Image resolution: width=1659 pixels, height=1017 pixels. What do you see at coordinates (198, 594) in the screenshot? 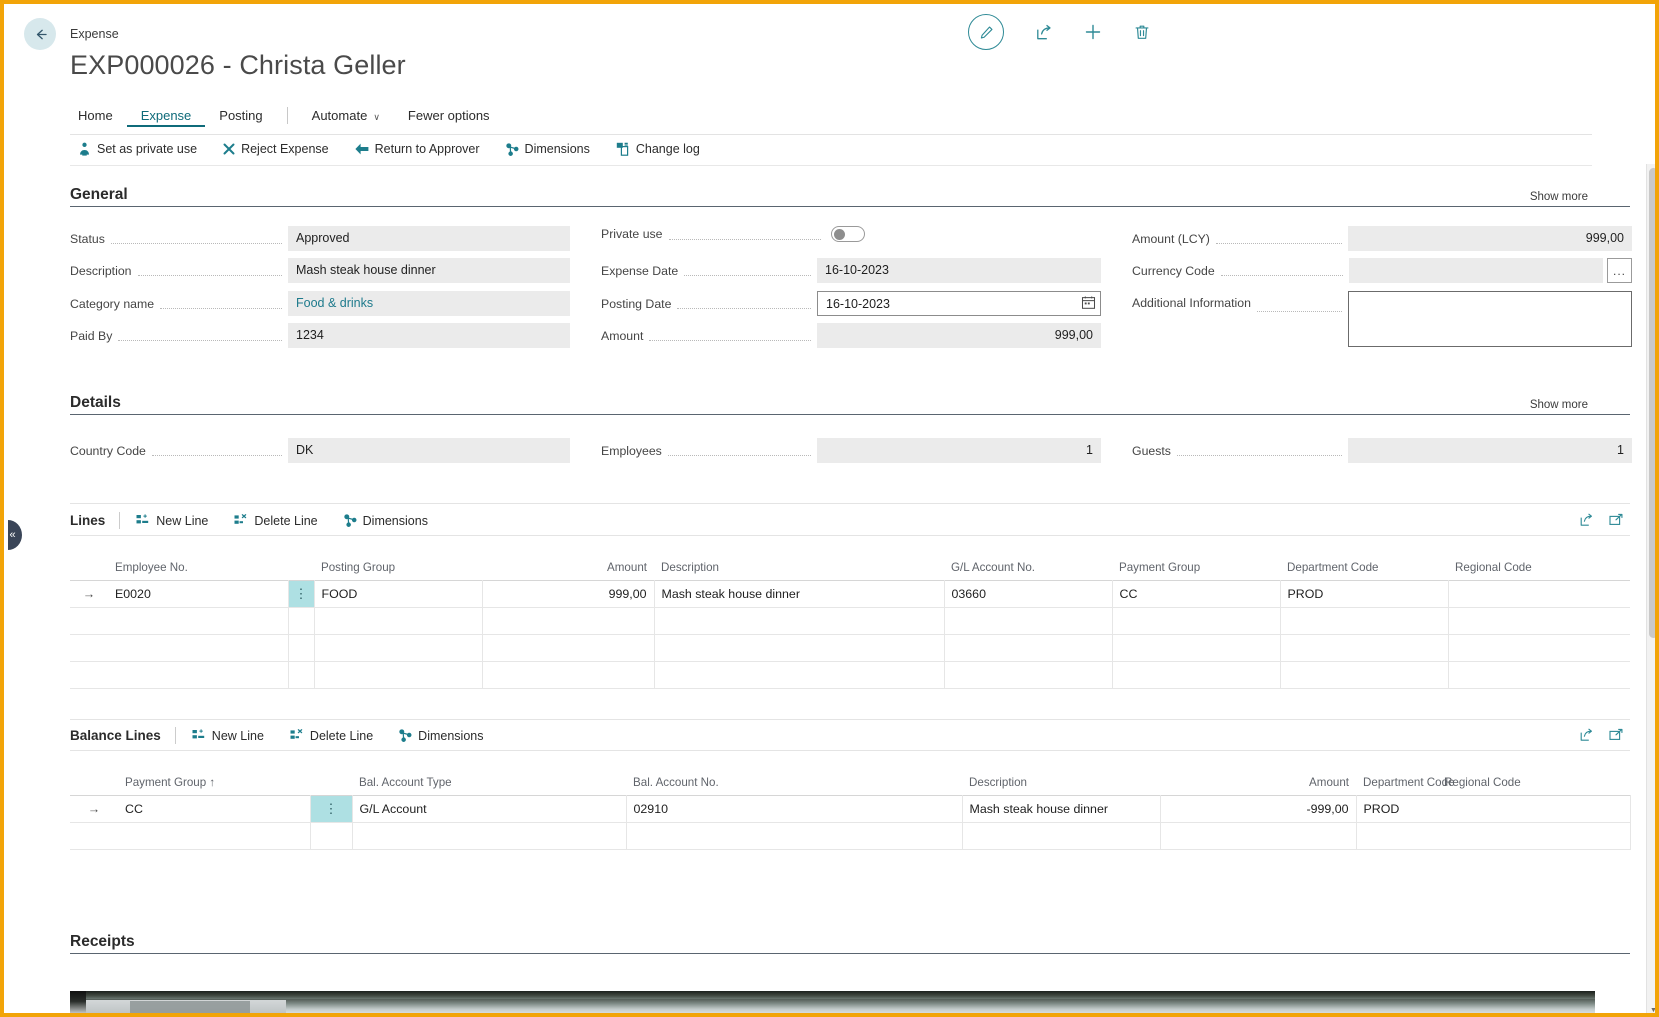
I see `cell-employee-no: E0020` at bounding box center [198, 594].